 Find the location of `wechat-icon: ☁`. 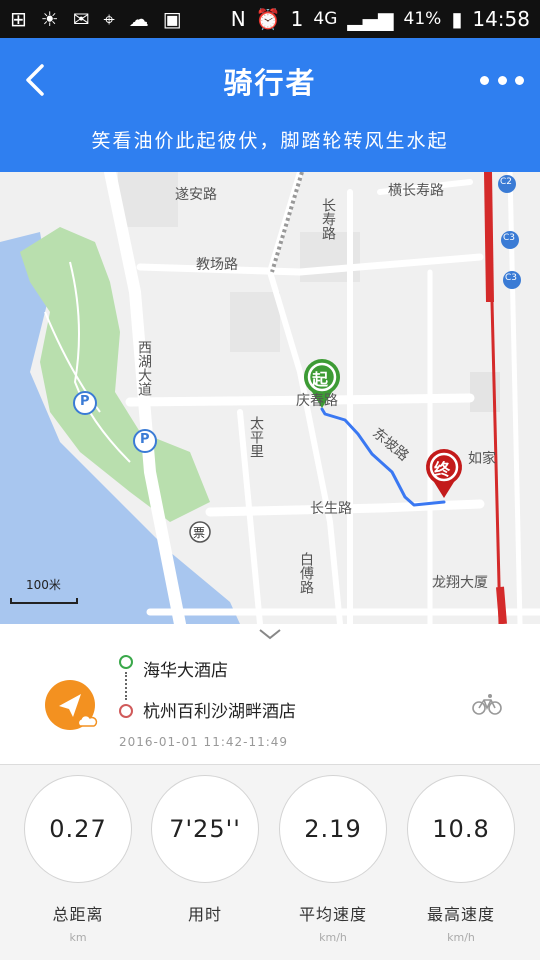

wechat-icon: ☁ is located at coordinates (138, 19).